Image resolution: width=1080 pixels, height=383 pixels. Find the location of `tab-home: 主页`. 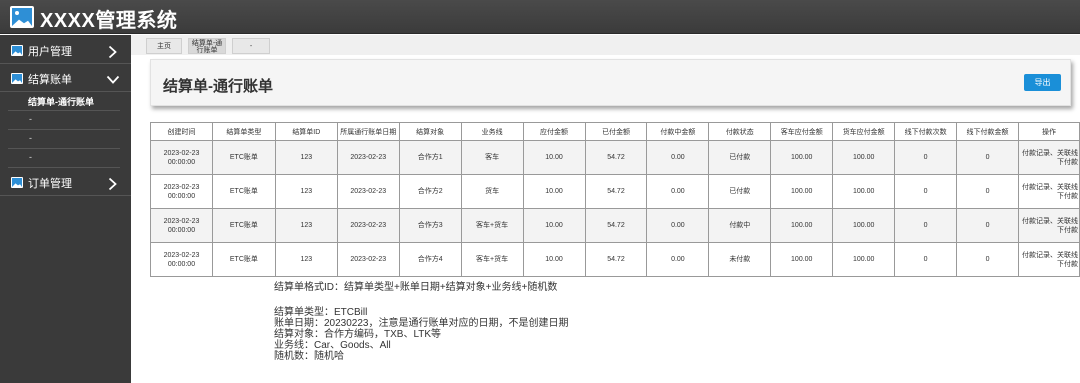

tab-home: 主页 is located at coordinates (164, 46).